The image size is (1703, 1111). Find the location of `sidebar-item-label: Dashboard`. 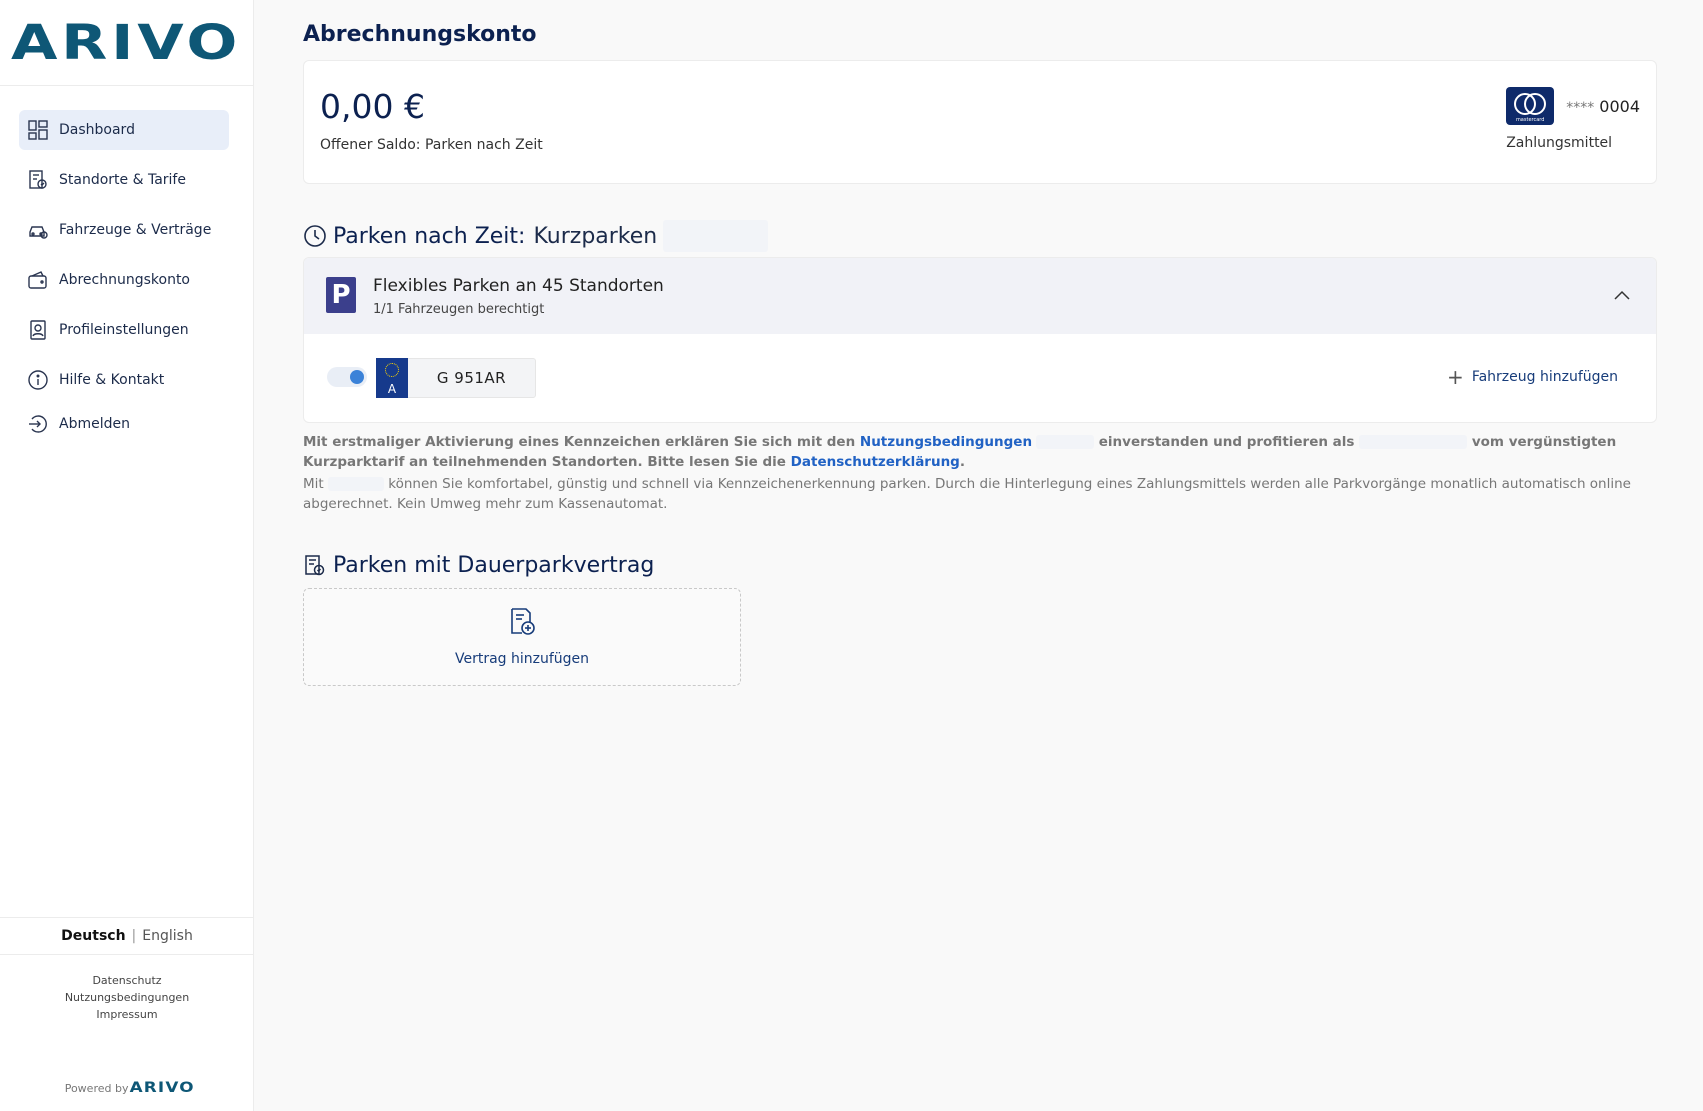

sidebar-item-label: Dashboard is located at coordinates (97, 130).